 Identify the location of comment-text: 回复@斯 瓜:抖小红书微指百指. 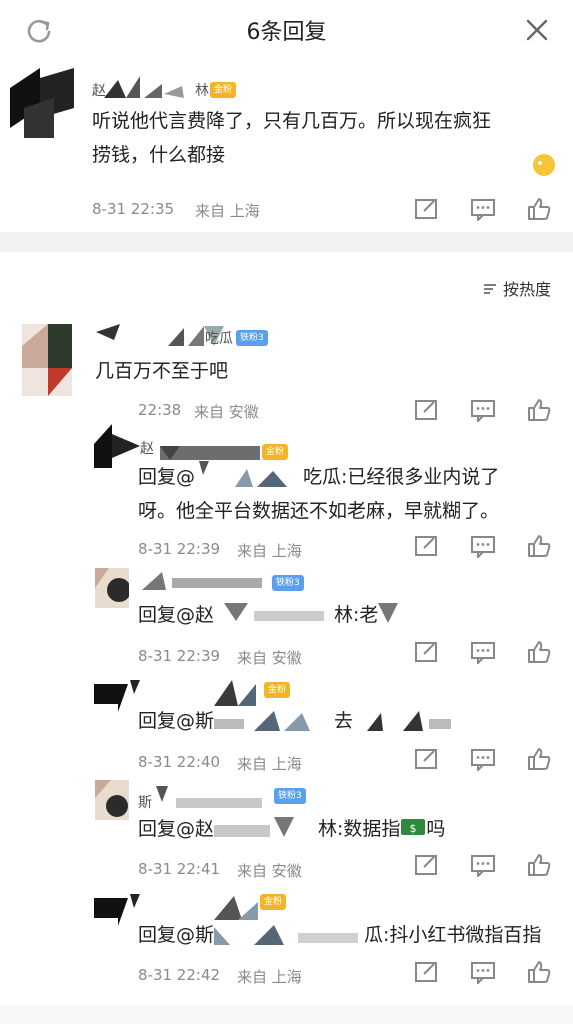
(339, 935).